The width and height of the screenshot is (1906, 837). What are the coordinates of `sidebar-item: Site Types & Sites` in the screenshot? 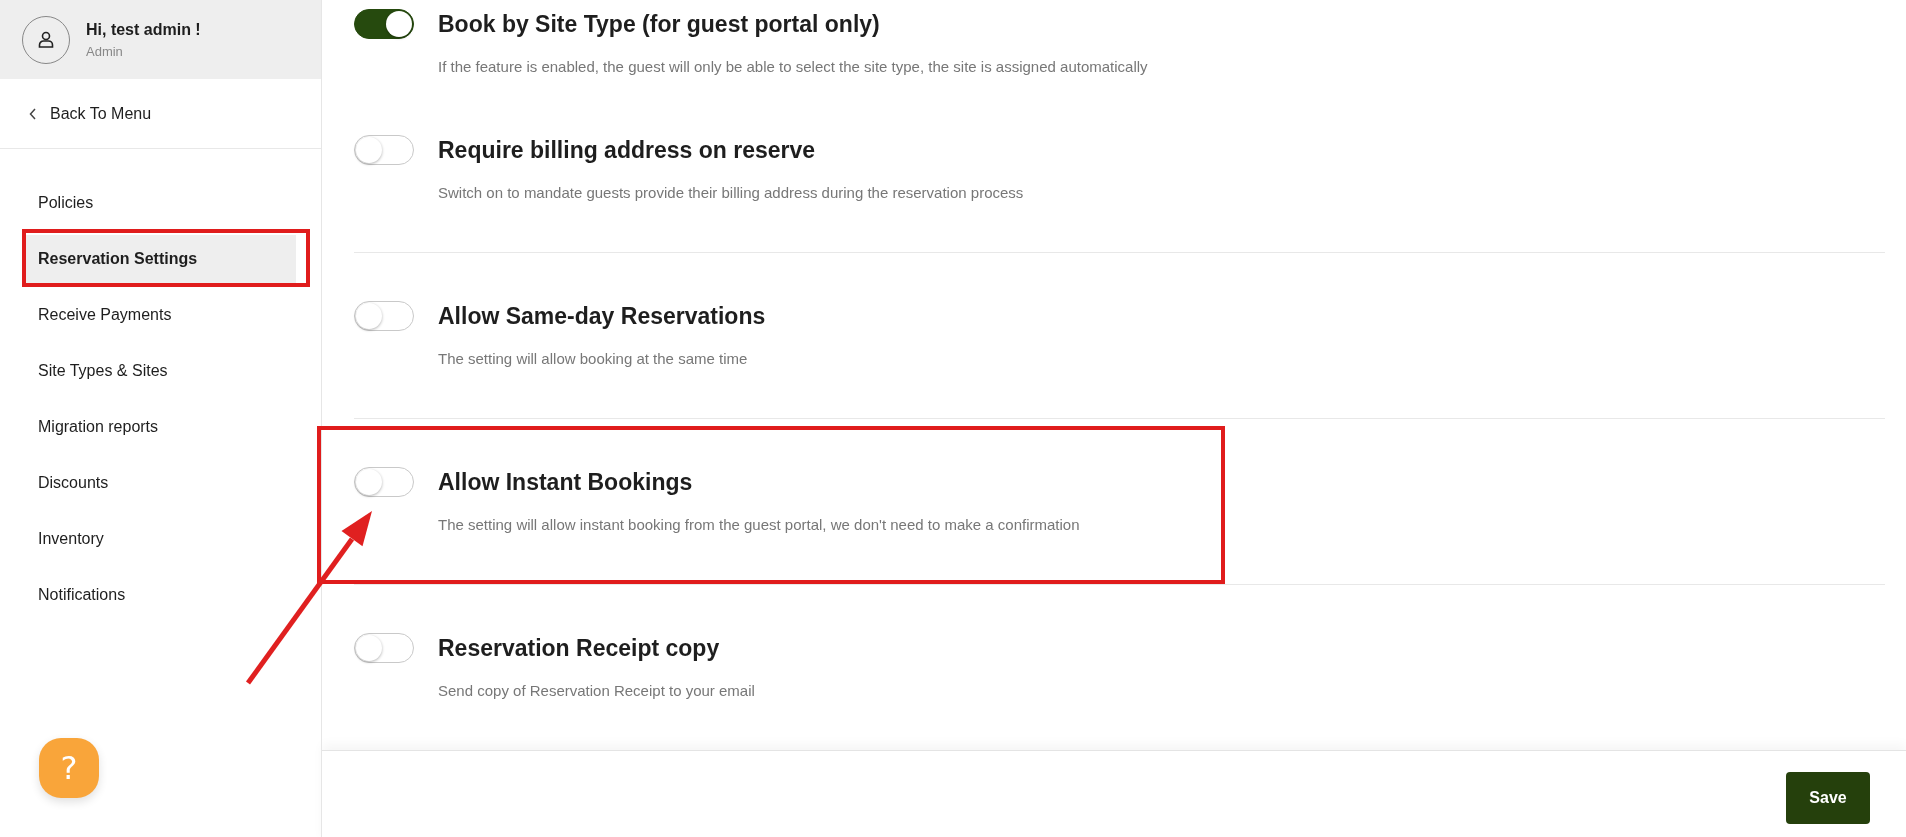 It's located at (159, 371).